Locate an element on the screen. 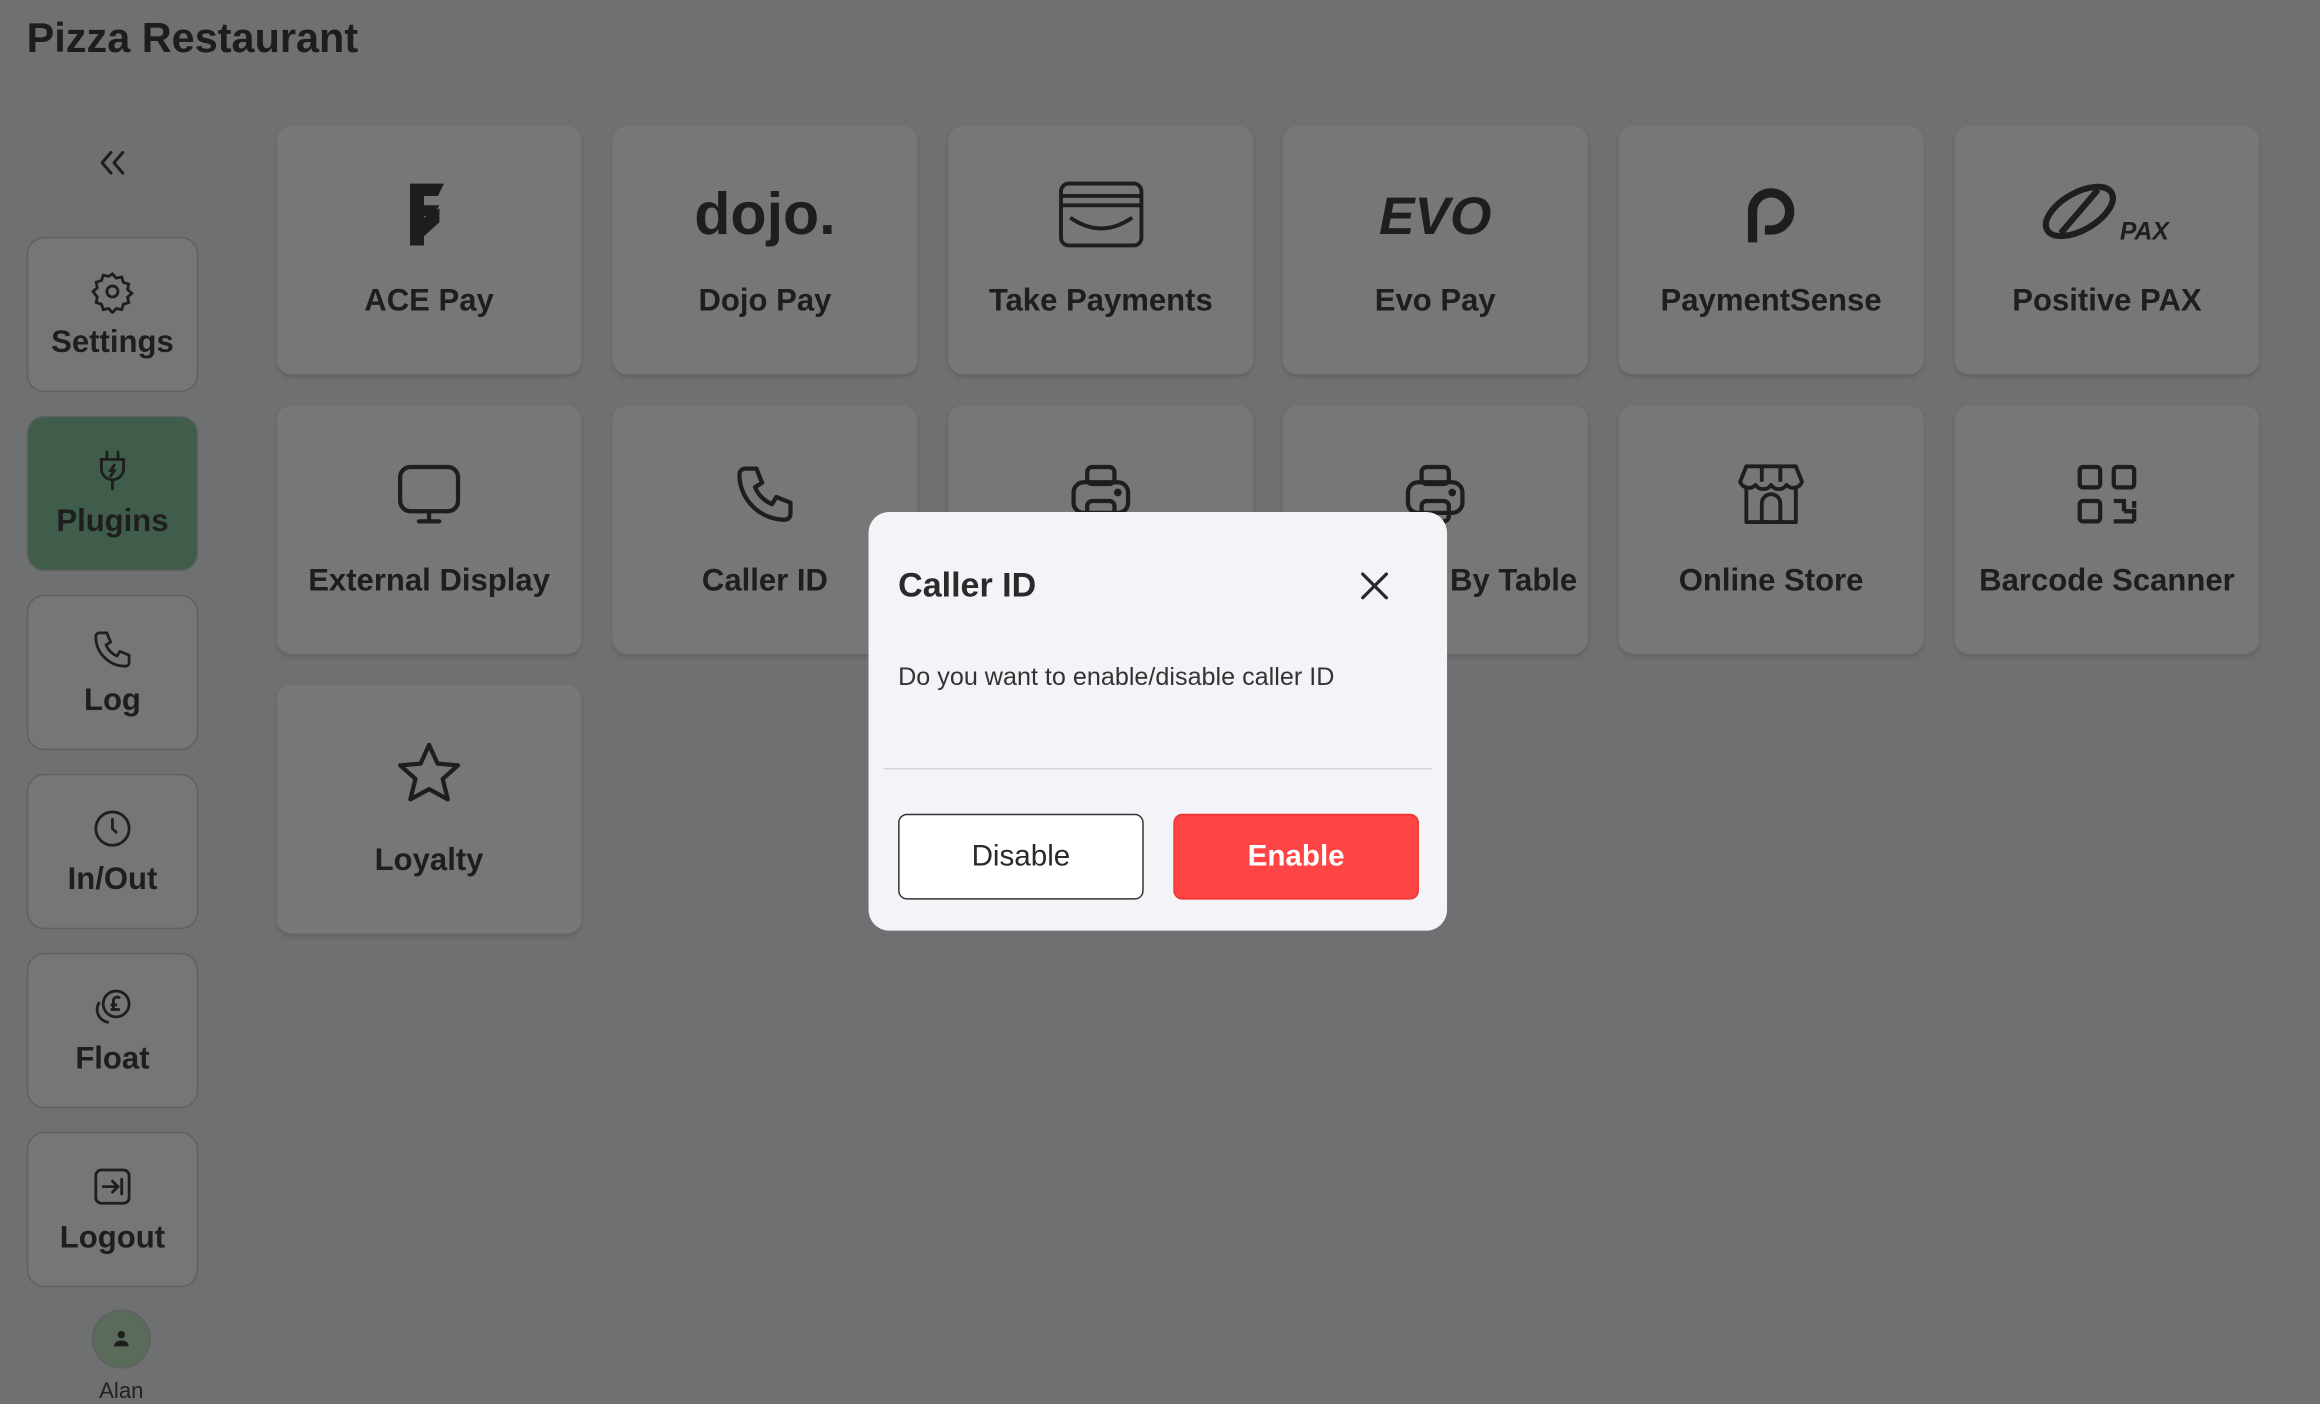 The height and width of the screenshot is (1404, 2320). sidebar-item-plugins: Plugins is located at coordinates (112, 493).